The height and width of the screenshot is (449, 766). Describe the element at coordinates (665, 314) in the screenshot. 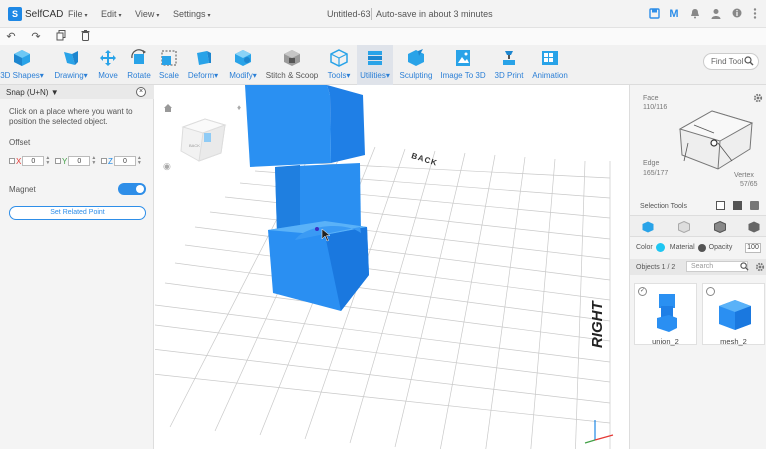

I see `object-card-union-2: ✓` at that location.